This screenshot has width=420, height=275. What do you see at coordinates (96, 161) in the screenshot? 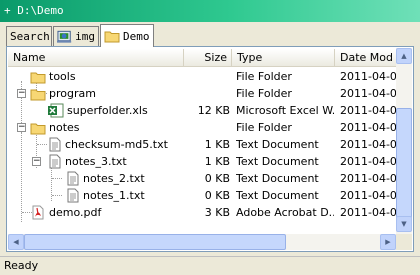
I see `file-name: notes_3.txt` at bounding box center [96, 161].